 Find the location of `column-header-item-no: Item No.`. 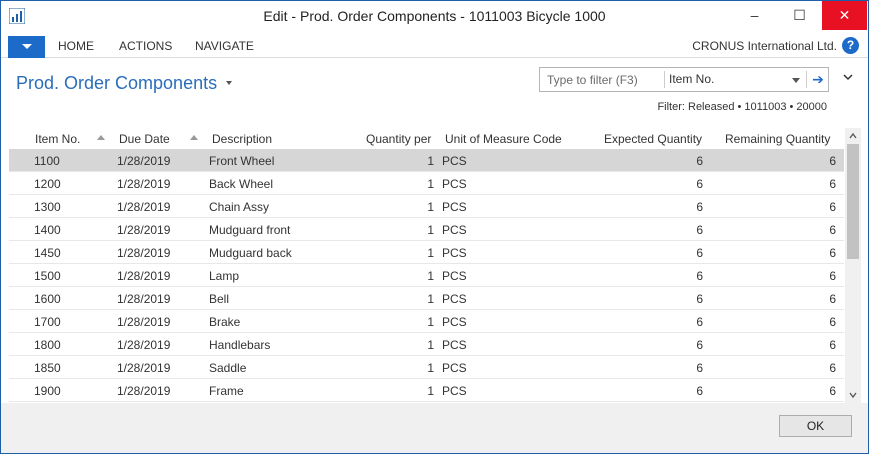

column-header-item-no: Item No. is located at coordinates (57, 139).